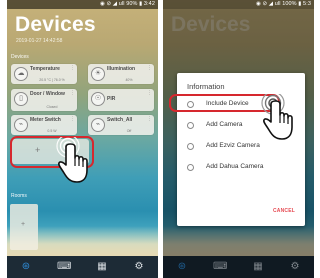 The image size is (320, 278). Describe the element at coordinates (121, 74) in the screenshot. I see `device-tile-illumination: ☀ Illumination 40% ⋮` at that location.